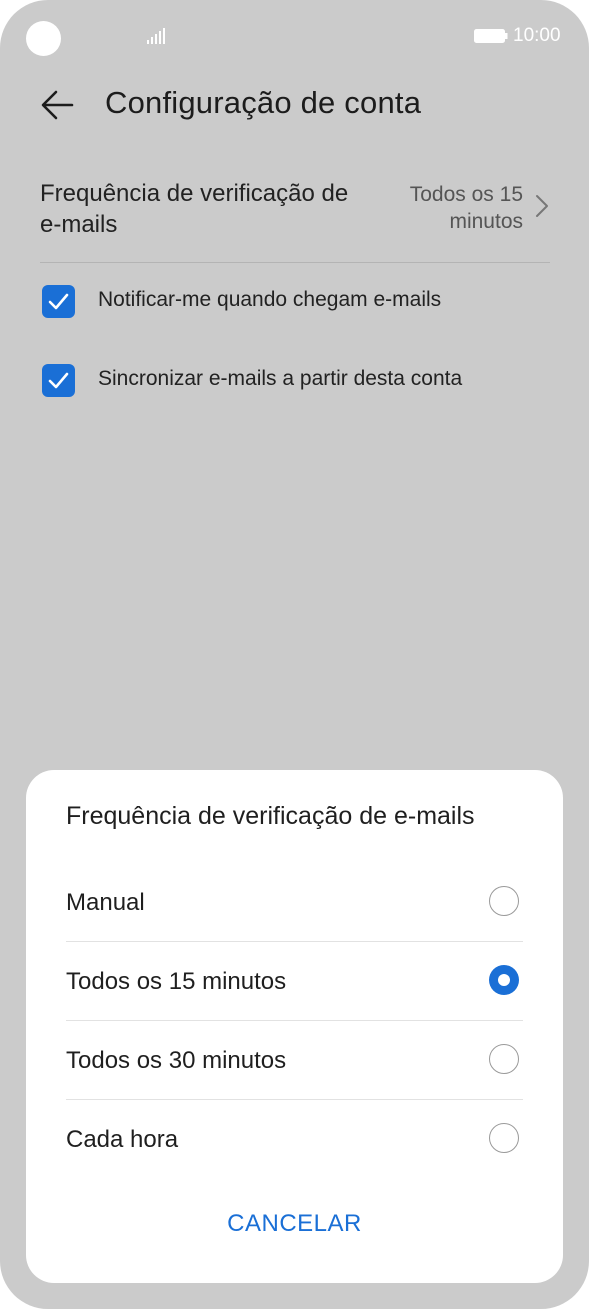 Image resolution: width=589 pixels, height=1309 pixels. Describe the element at coordinates (194, 209) in the screenshot. I see `frequency-setting-label: Frequência de verificação de e-mails` at that location.